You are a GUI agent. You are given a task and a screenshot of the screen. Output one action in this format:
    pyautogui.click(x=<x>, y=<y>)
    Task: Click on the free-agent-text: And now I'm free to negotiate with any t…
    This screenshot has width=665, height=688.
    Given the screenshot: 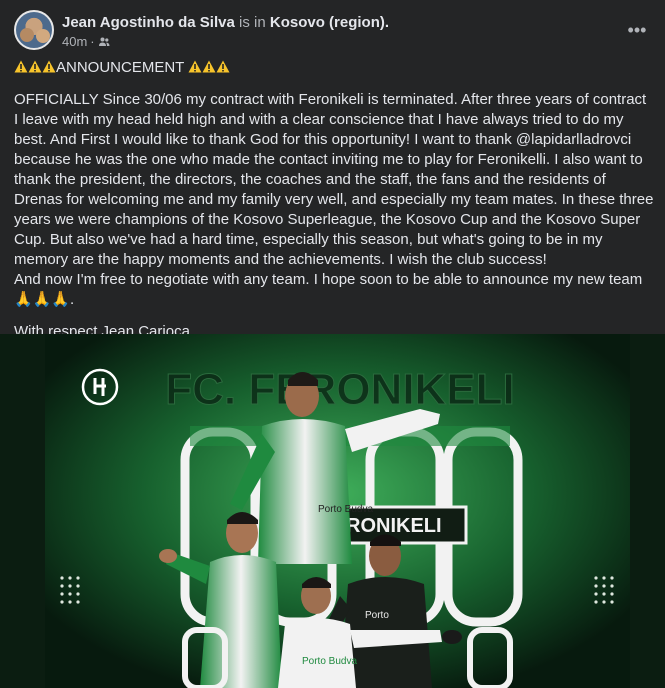 What is the action you would take?
    pyautogui.click(x=328, y=279)
    